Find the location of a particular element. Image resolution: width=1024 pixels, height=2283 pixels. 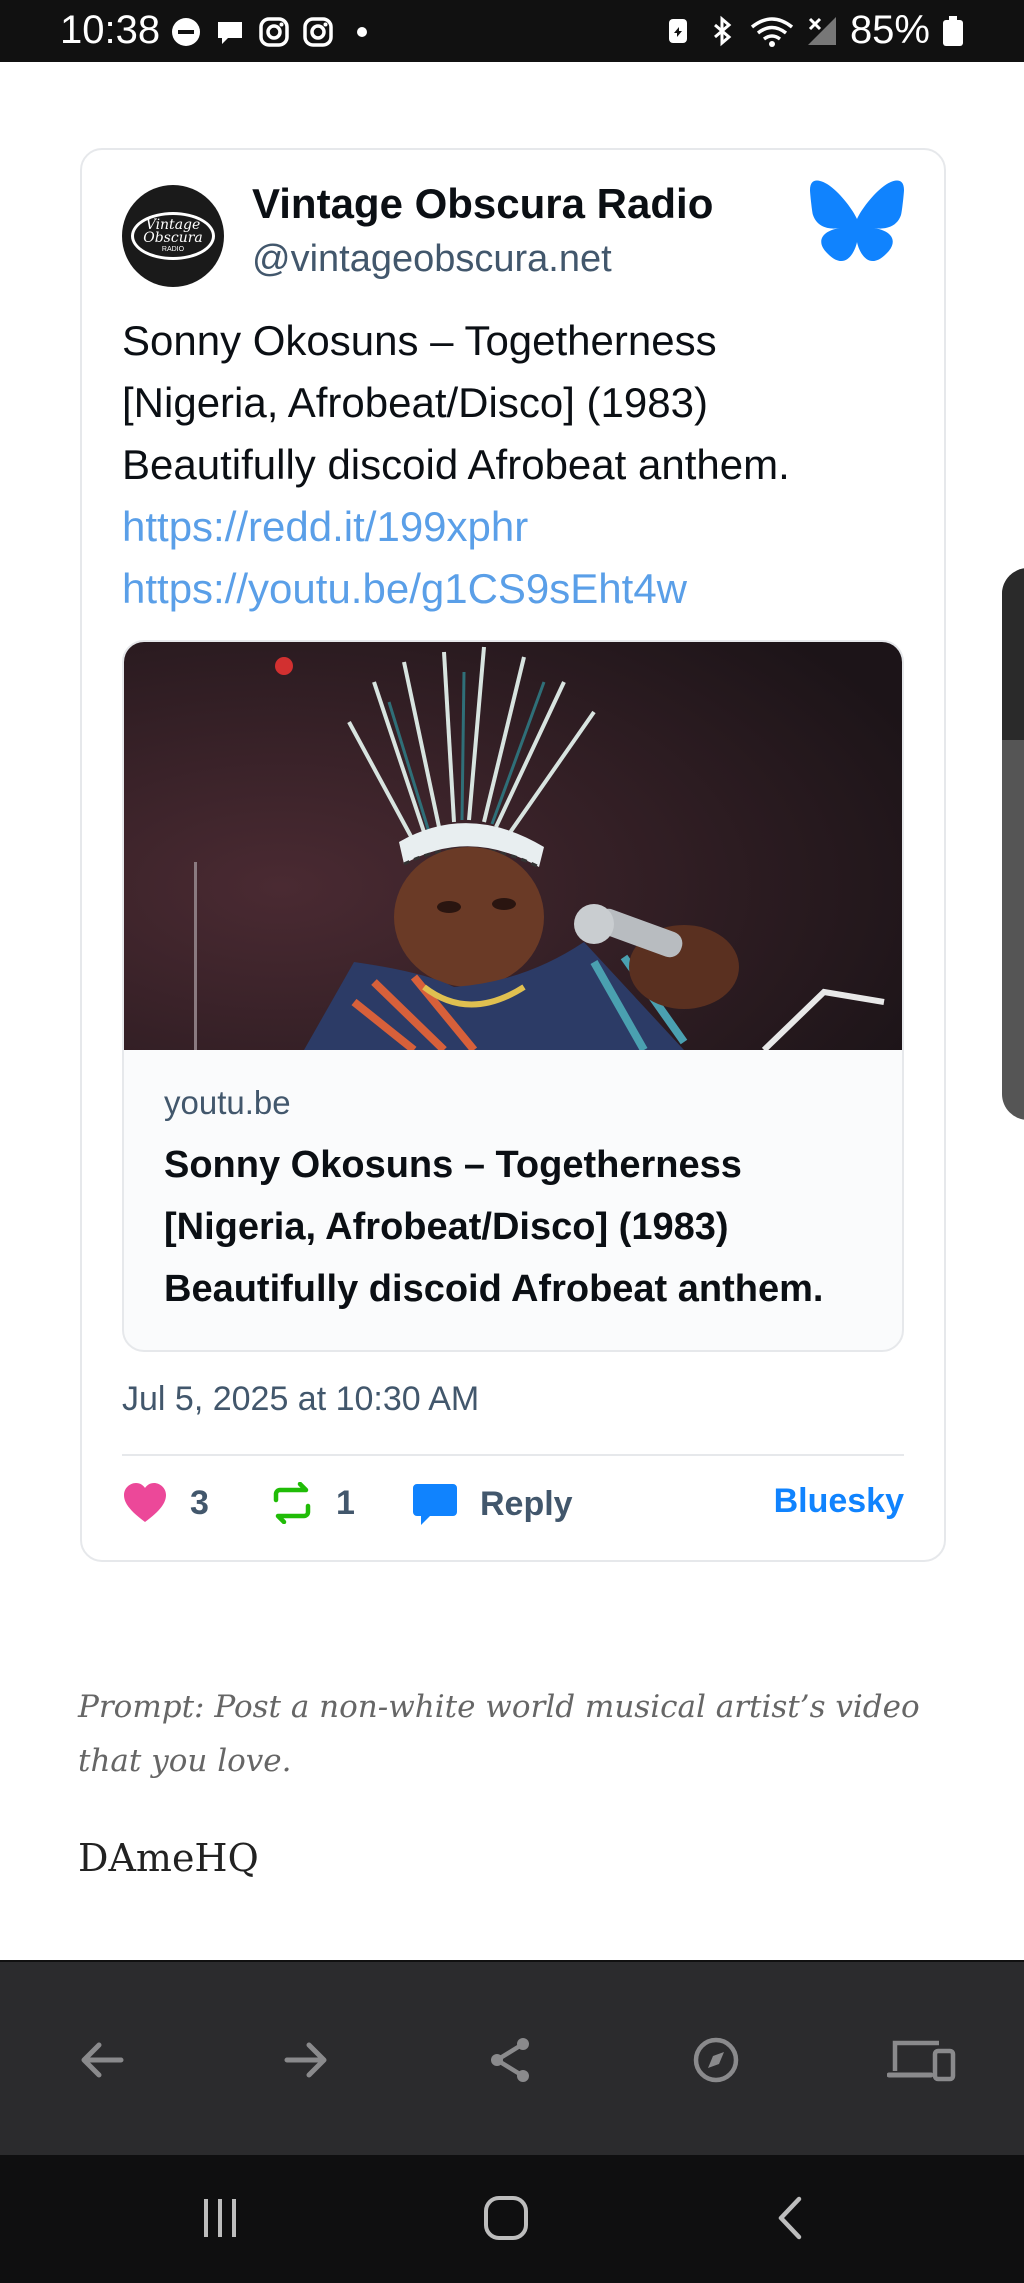

link-domain: youtu.be is located at coordinates (227, 1102).